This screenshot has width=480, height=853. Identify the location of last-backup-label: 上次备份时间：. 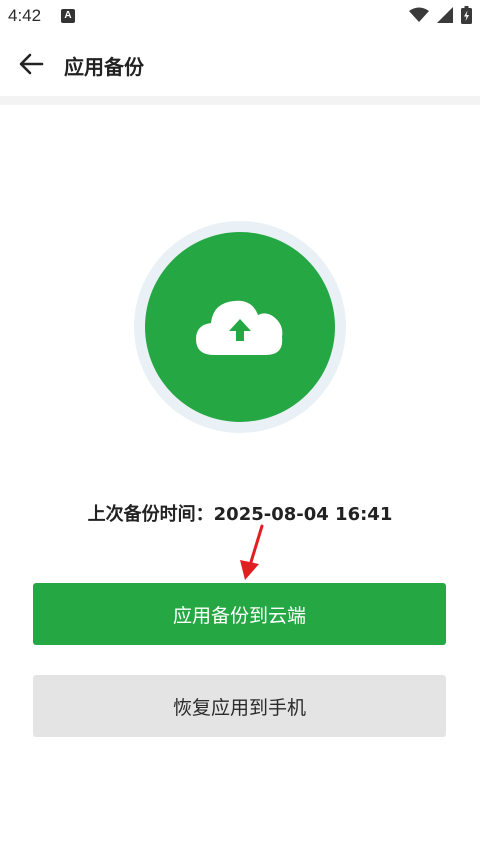
(150, 514).